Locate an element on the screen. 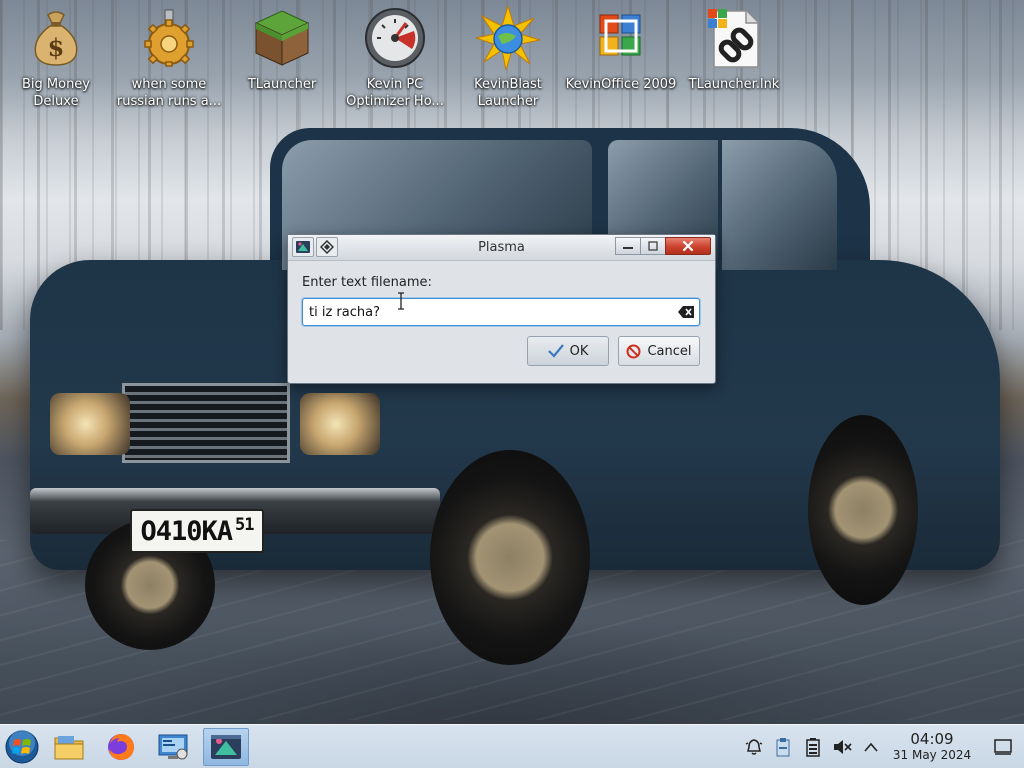 The height and width of the screenshot is (768, 1024). tray-expand is located at coordinates (871, 747).